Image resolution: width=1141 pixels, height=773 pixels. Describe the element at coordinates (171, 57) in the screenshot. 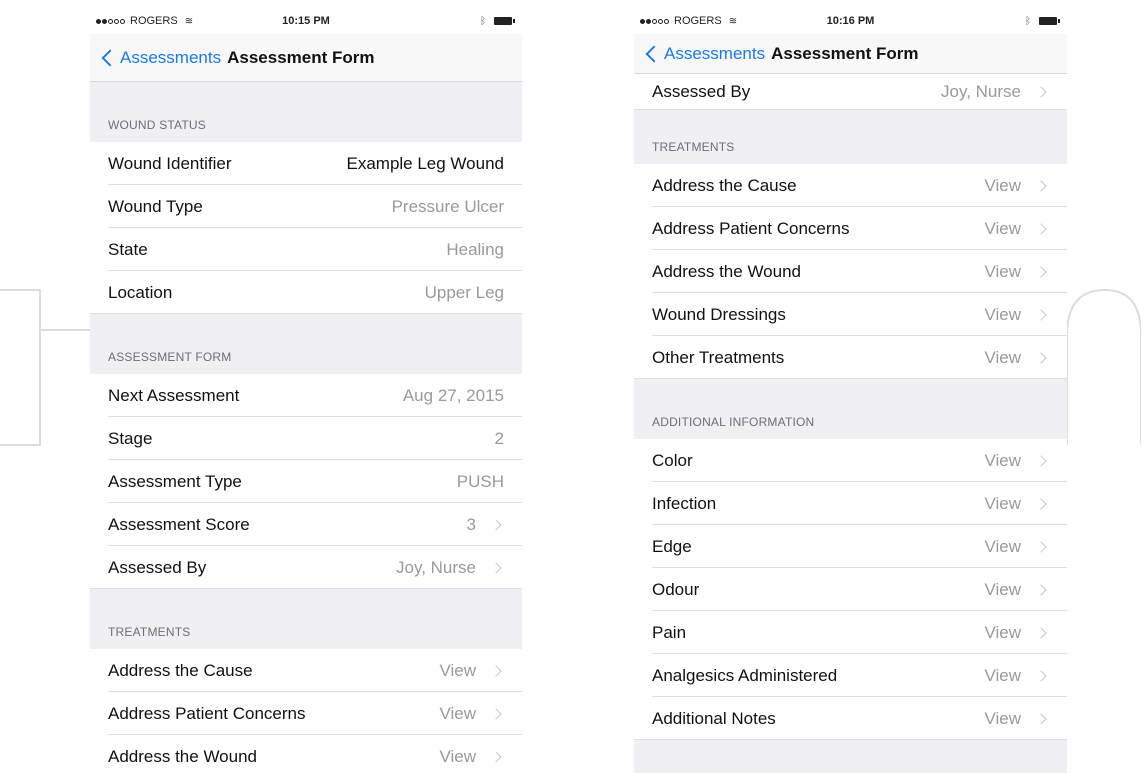

I see `back-button-label: Assessments` at that location.